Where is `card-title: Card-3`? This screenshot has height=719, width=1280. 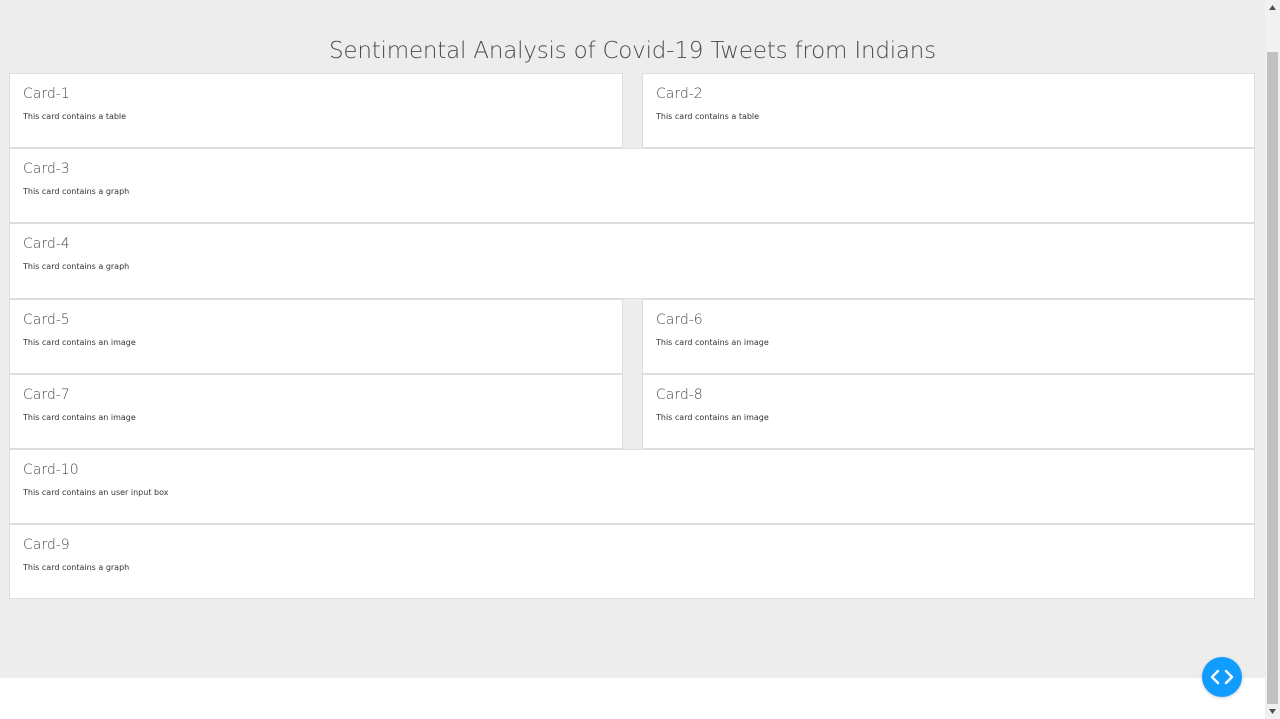
card-title: Card-3 is located at coordinates (46, 169).